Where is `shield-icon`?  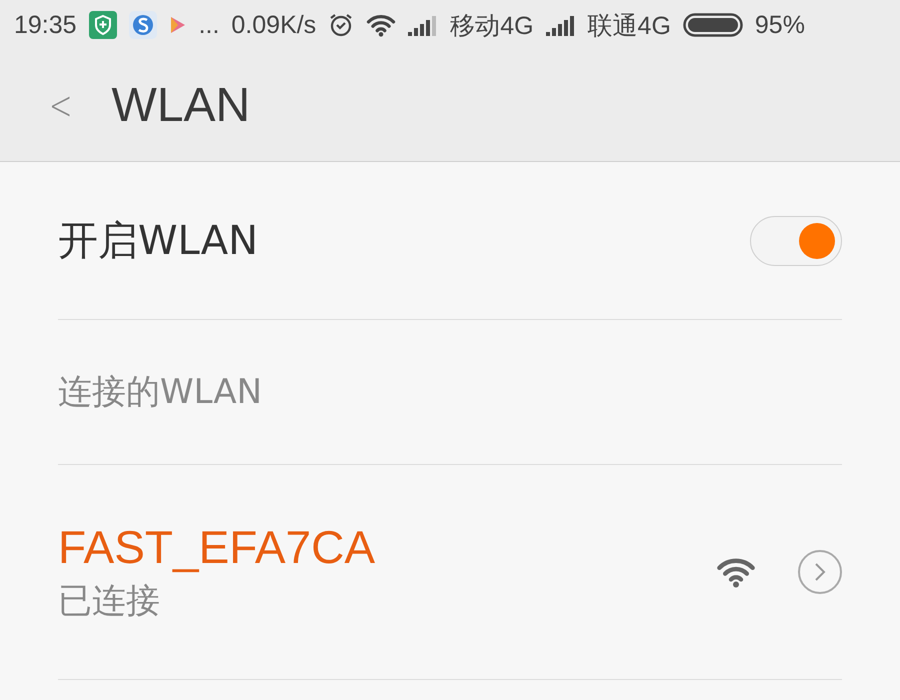 shield-icon is located at coordinates (102, 25).